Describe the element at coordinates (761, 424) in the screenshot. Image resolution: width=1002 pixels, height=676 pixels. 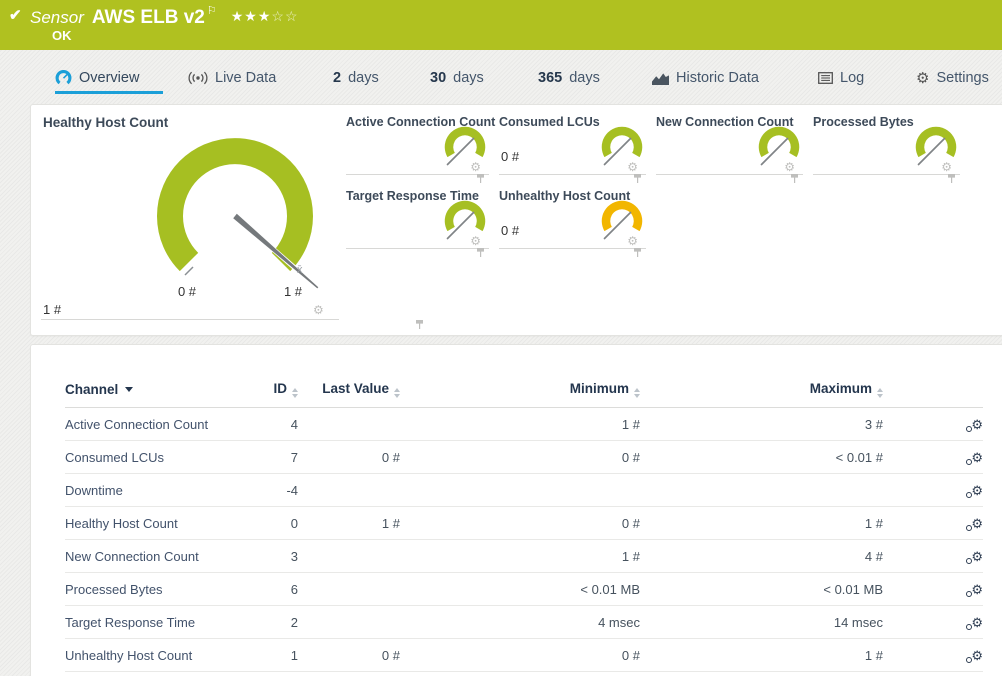
I see `channel-maximum-cell: 3 #` at that location.